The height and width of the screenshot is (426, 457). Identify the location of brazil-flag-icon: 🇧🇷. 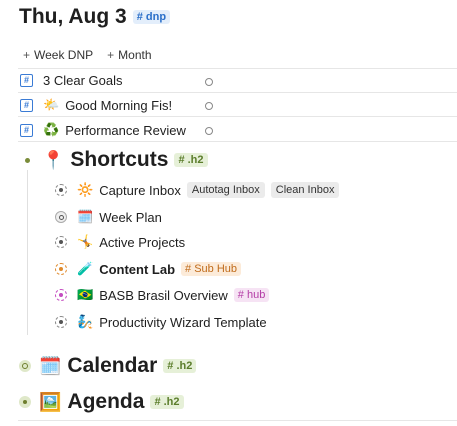
(85, 294).